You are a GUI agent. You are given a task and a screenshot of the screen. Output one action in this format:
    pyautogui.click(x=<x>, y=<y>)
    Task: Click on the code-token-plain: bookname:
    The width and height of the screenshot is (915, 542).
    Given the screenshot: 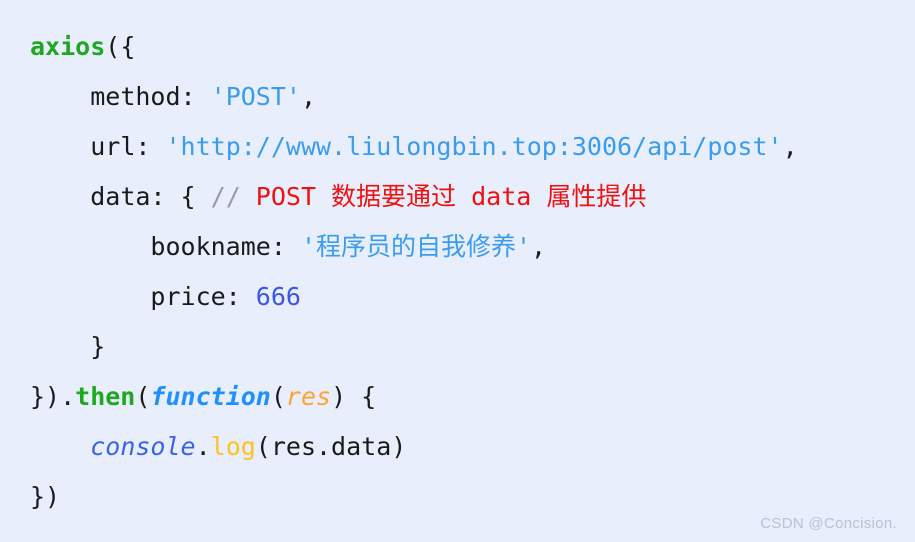 What is the action you would take?
    pyautogui.click(x=225, y=246)
    